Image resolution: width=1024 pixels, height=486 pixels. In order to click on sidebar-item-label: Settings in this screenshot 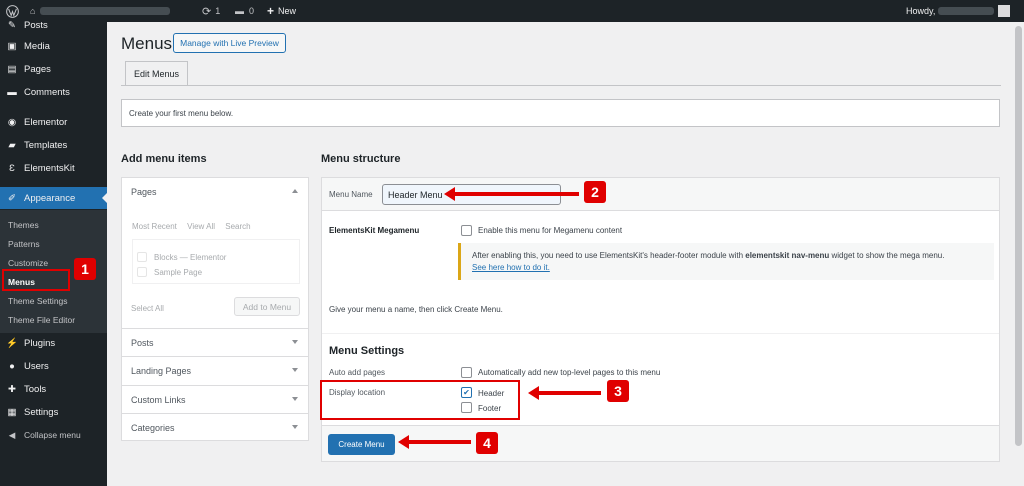, I will do `click(41, 412)`.